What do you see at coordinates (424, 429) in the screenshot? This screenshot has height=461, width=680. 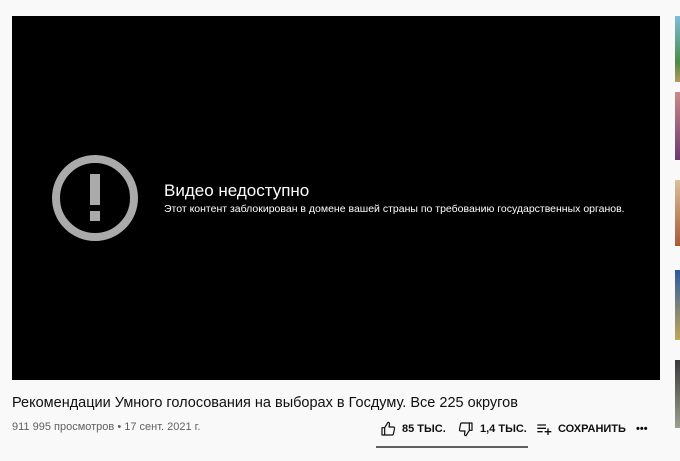 I see `like-count: 85 ТЫС.` at bounding box center [424, 429].